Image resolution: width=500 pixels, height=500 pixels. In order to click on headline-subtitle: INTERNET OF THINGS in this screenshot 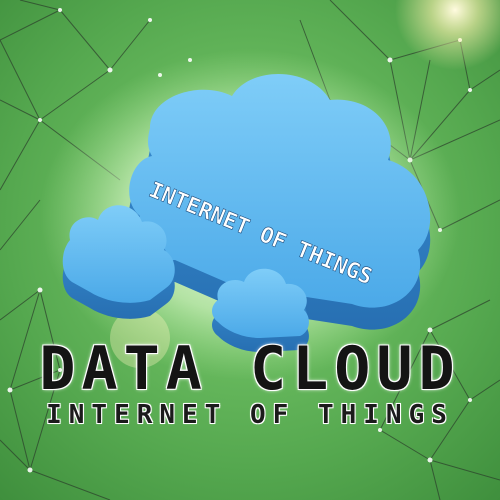, I will do `click(250, 415)`.